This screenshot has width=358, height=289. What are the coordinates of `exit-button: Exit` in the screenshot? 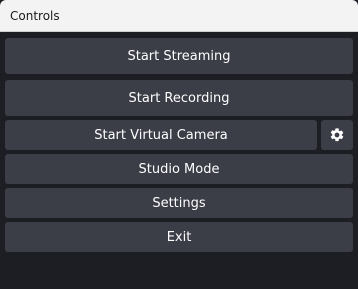 It's located at (179, 237).